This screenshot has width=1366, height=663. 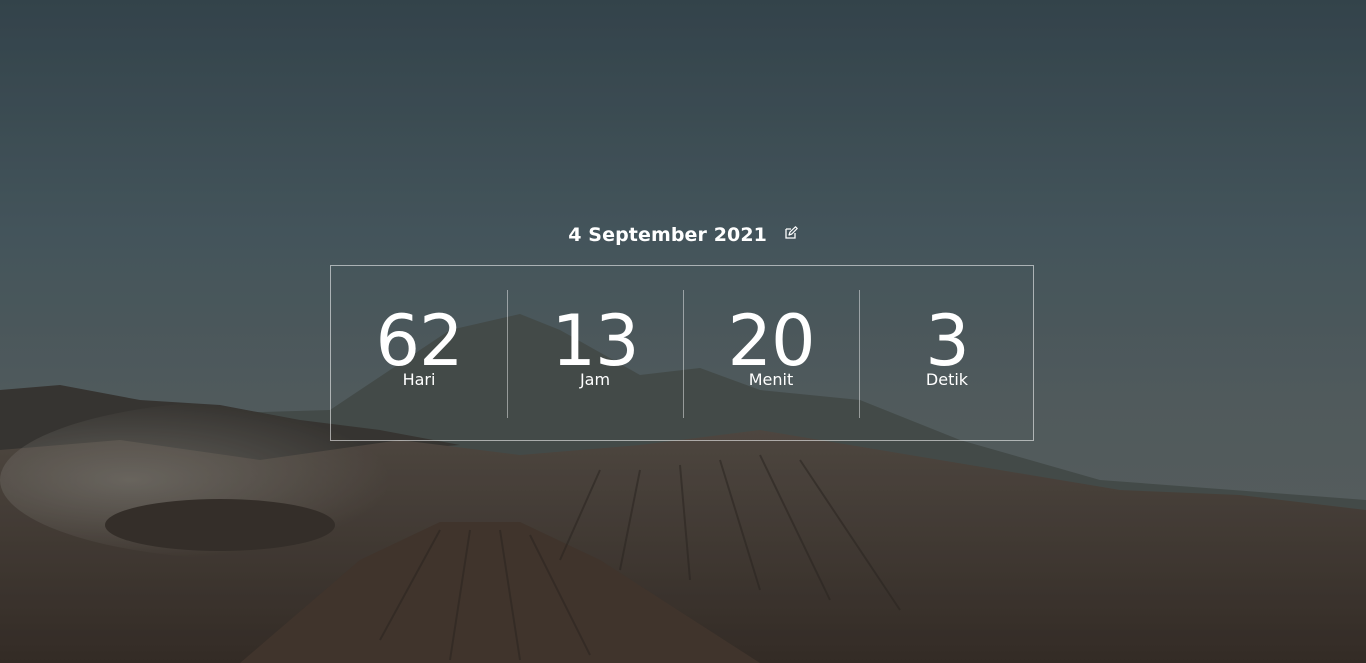 I want to click on minutes-label: Menit, so click(x=771, y=379).